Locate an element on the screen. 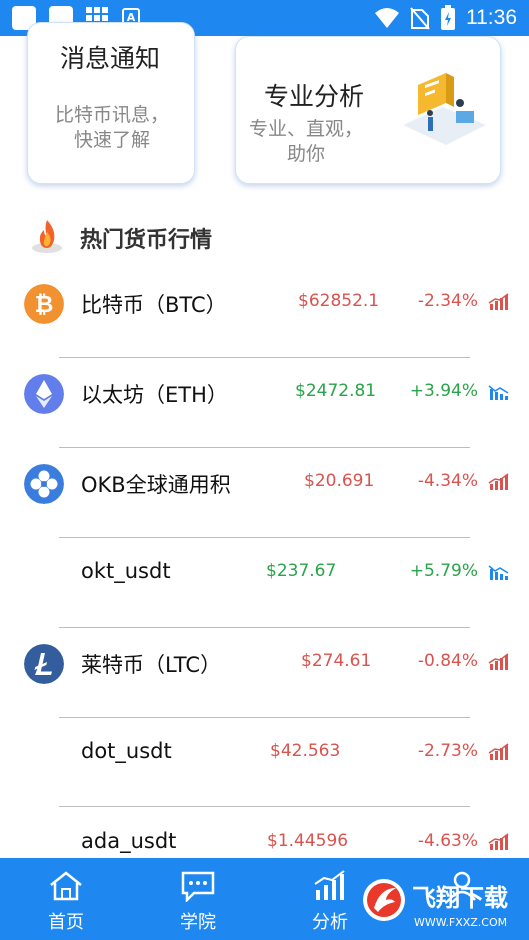 The image size is (529, 940). watermark-text: 飞翔下载 is located at coordinates (460, 898).